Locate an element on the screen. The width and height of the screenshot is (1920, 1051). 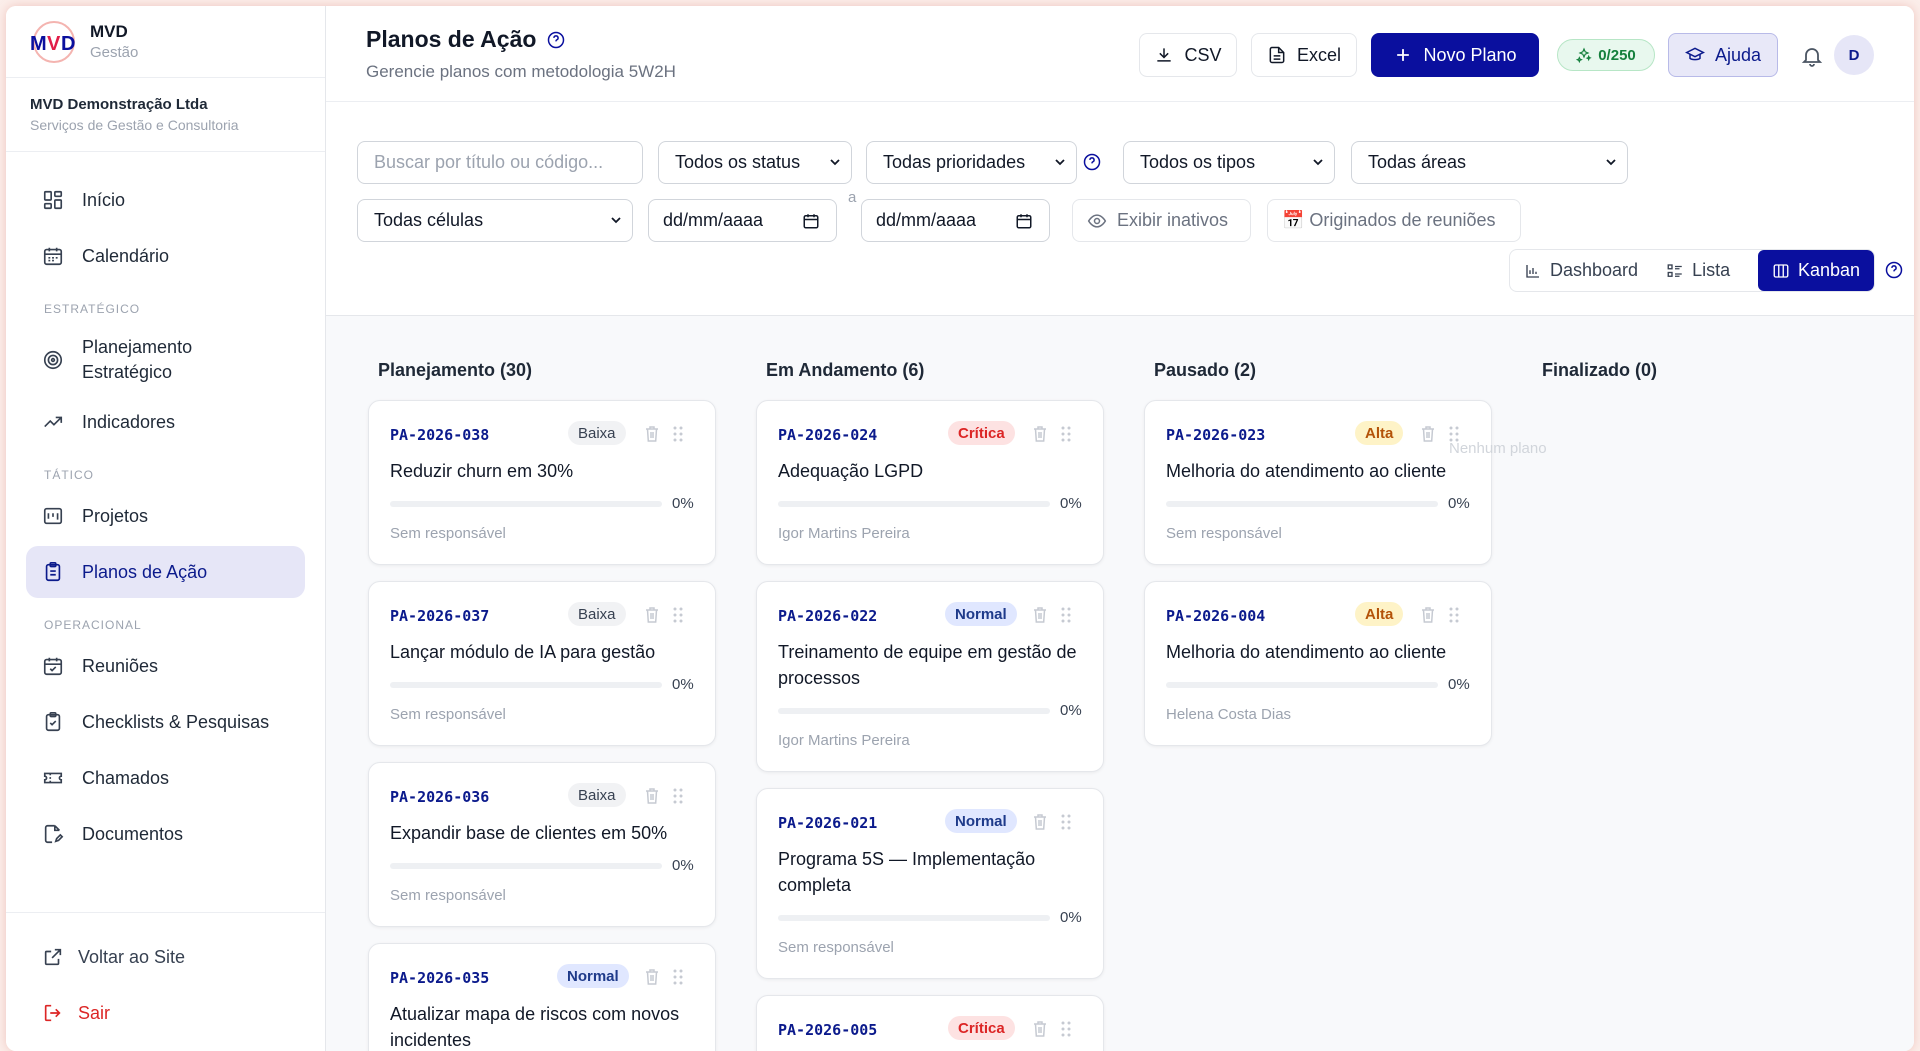
new-plan-button: Novo Plano is located at coordinates (1455, 55).